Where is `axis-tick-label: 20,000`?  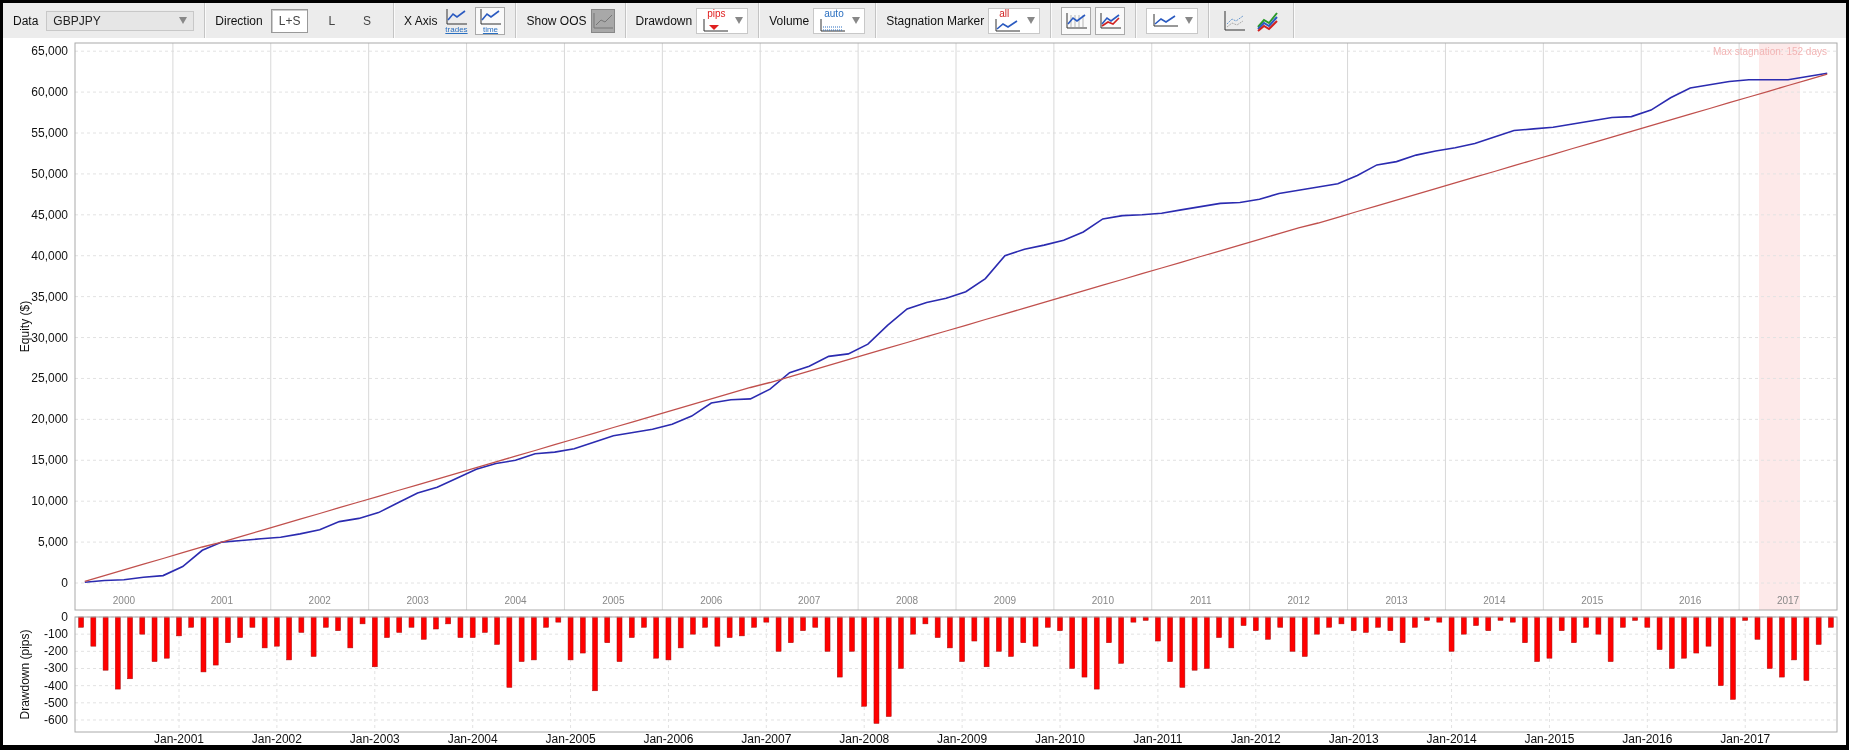
axis-tick-label: 20,000 is located at coordinates (49, 419).